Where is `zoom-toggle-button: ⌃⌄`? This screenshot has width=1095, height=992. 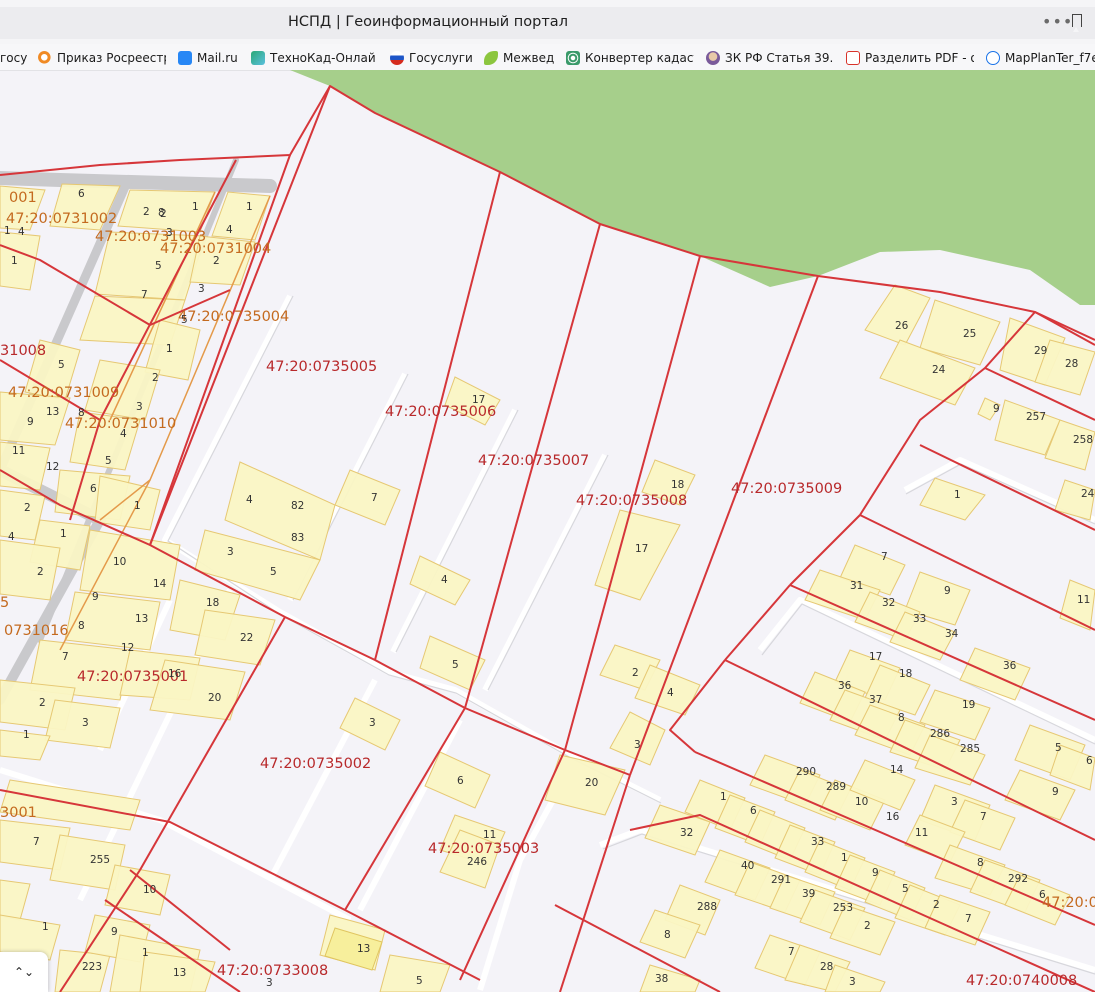 zoom-toggle-button: ⌃⌄ is located at coordinates (24, 972).